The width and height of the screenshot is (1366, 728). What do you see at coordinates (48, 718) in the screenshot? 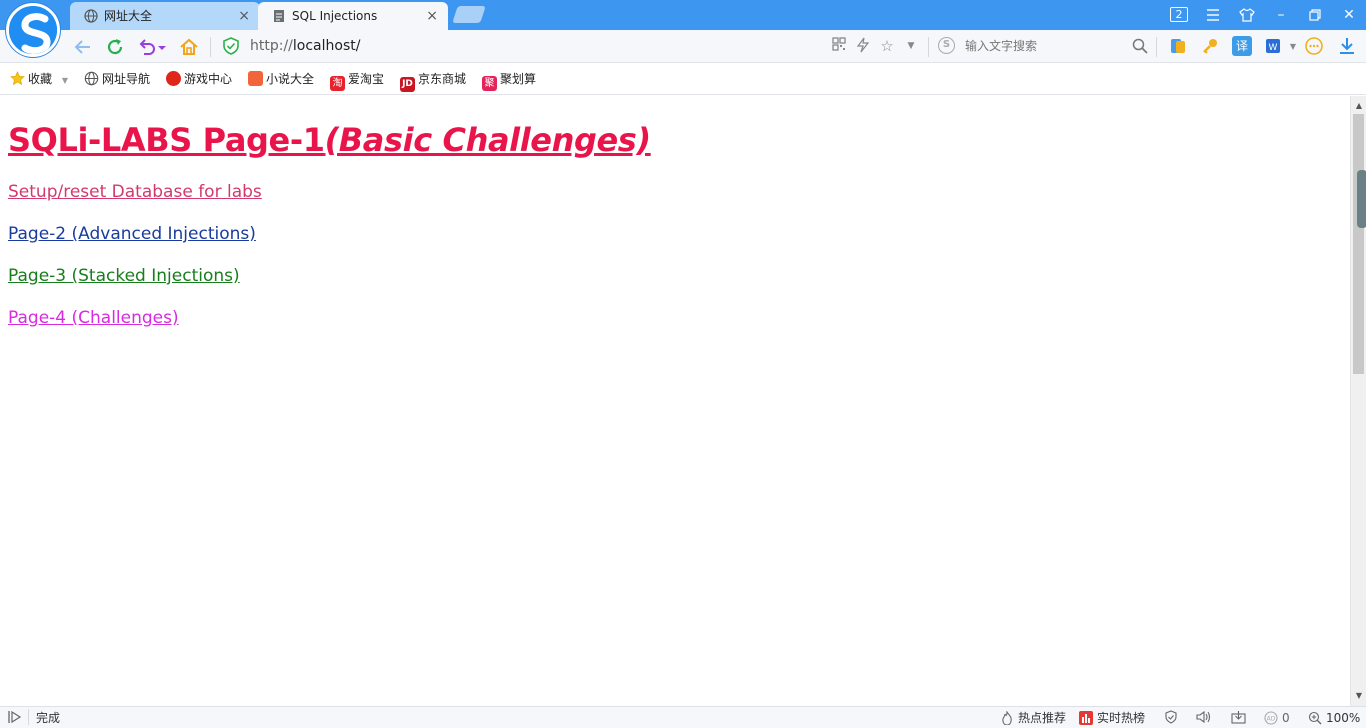
I see `status-text: 完成` at bounding box center [48, 718].